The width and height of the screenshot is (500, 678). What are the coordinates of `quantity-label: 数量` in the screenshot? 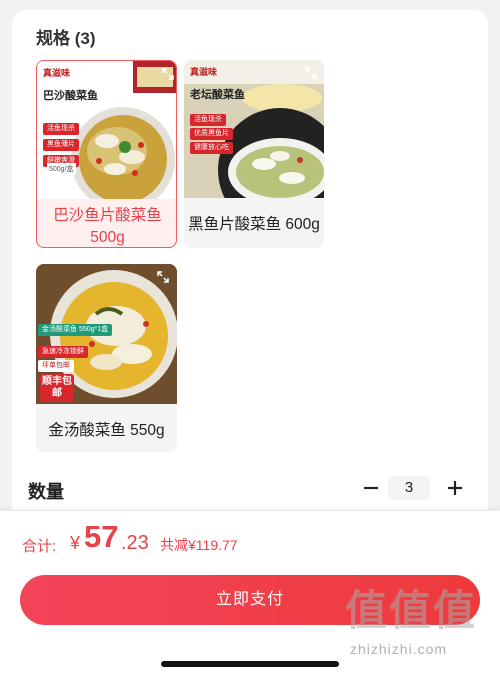 It's located at (46, 492).